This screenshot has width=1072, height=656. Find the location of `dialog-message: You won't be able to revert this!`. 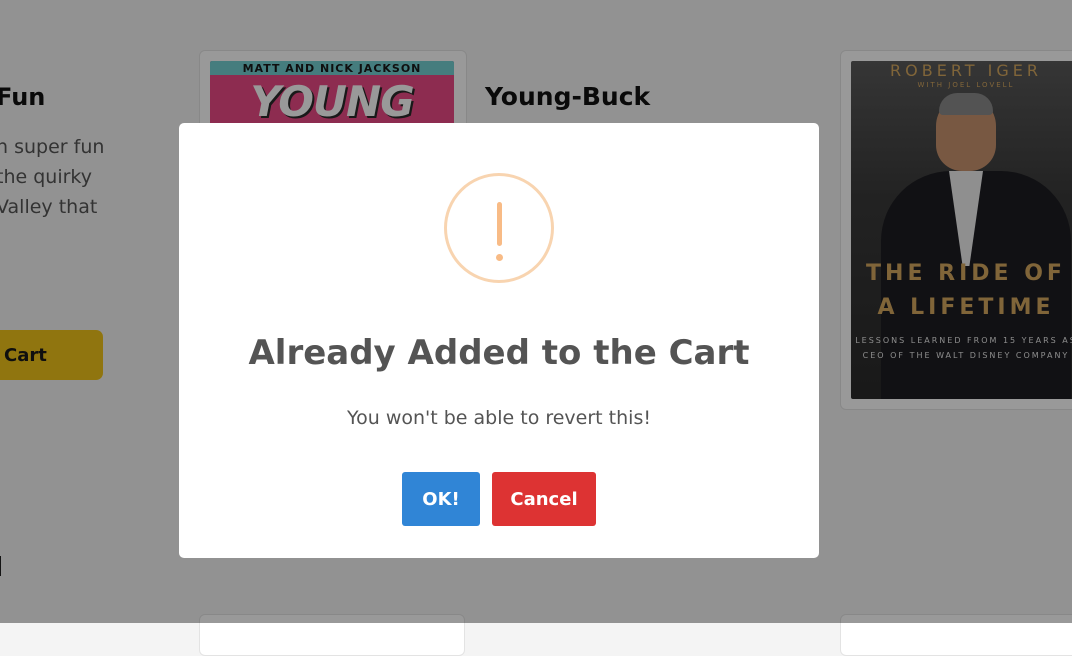

dialog-message: You won't be able to revert this! is located at coordinates (499, 418).